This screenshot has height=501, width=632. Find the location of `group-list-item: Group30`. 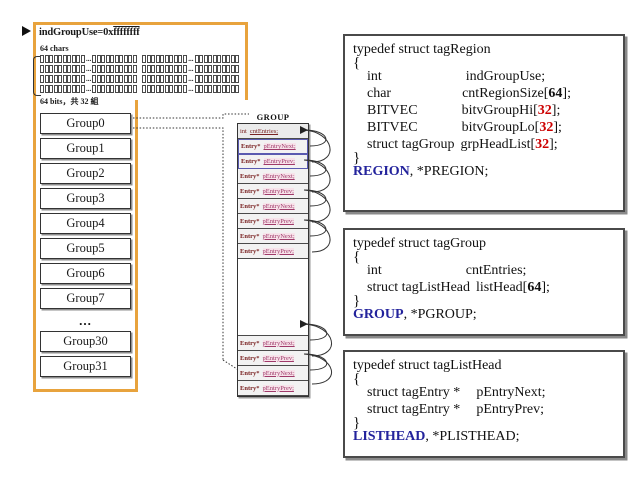

group-list-item: Group30 is located at coordinates (85, 341).